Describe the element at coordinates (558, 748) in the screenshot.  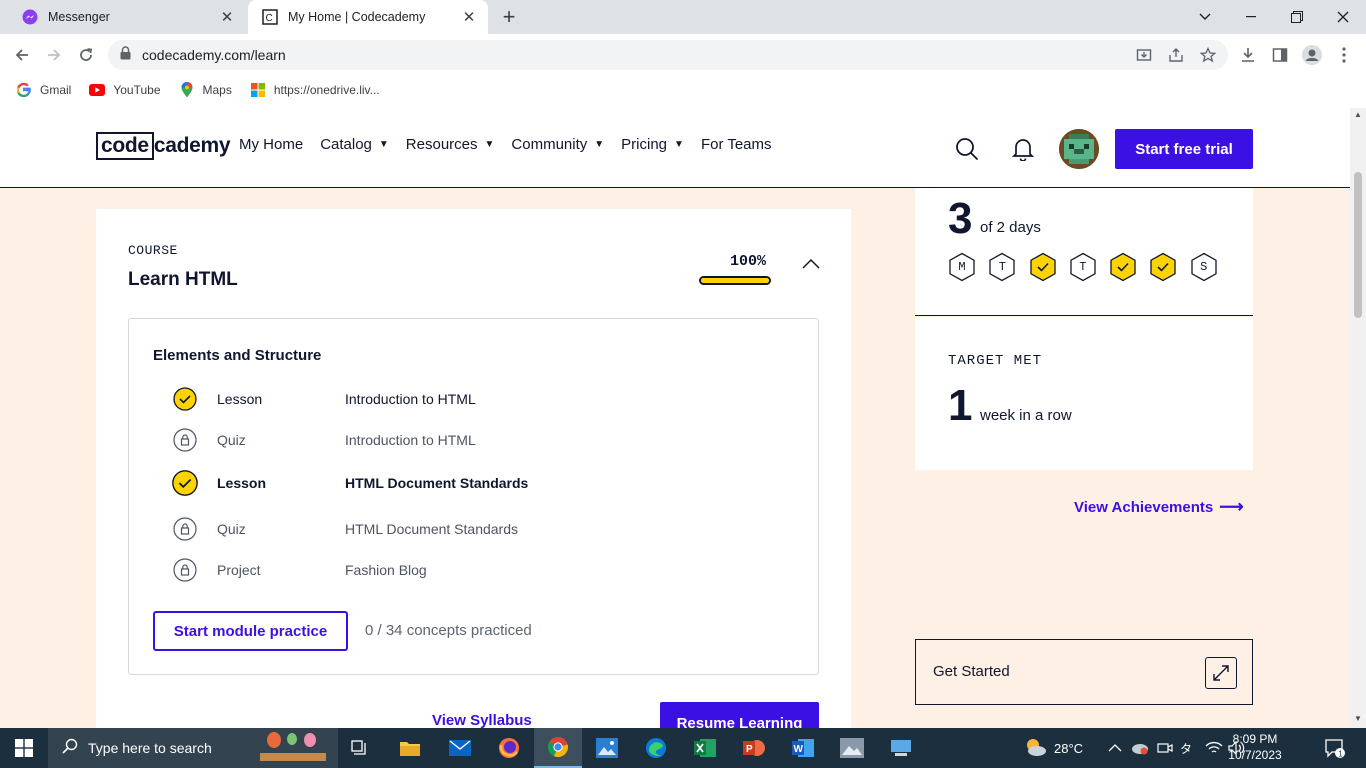
I see `chrome-icon` at that location.